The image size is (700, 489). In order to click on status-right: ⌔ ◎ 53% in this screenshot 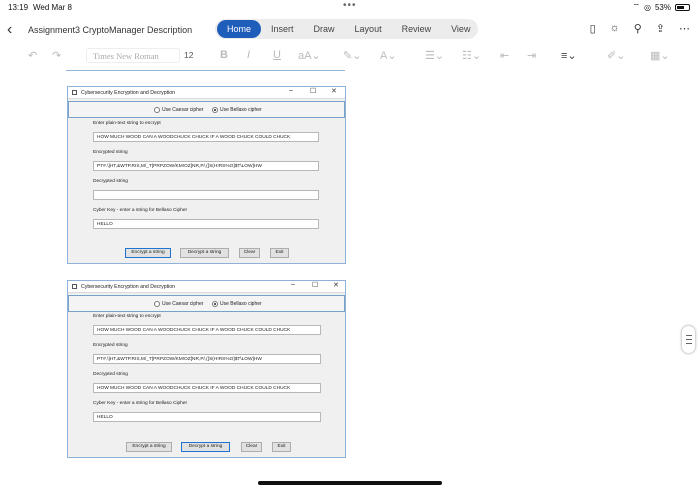, I will do `click(661, 7)`.